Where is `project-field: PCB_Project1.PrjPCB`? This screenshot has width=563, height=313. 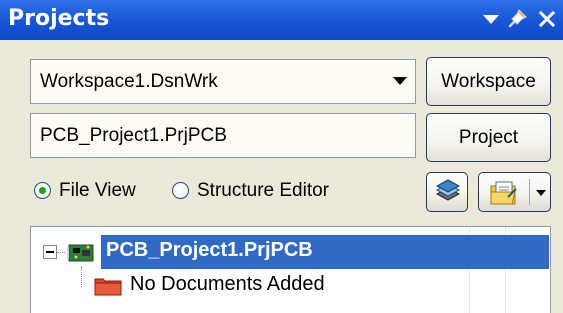 project-field: PCB_Project1.PrjPCB is located at coordinates (223, 135).